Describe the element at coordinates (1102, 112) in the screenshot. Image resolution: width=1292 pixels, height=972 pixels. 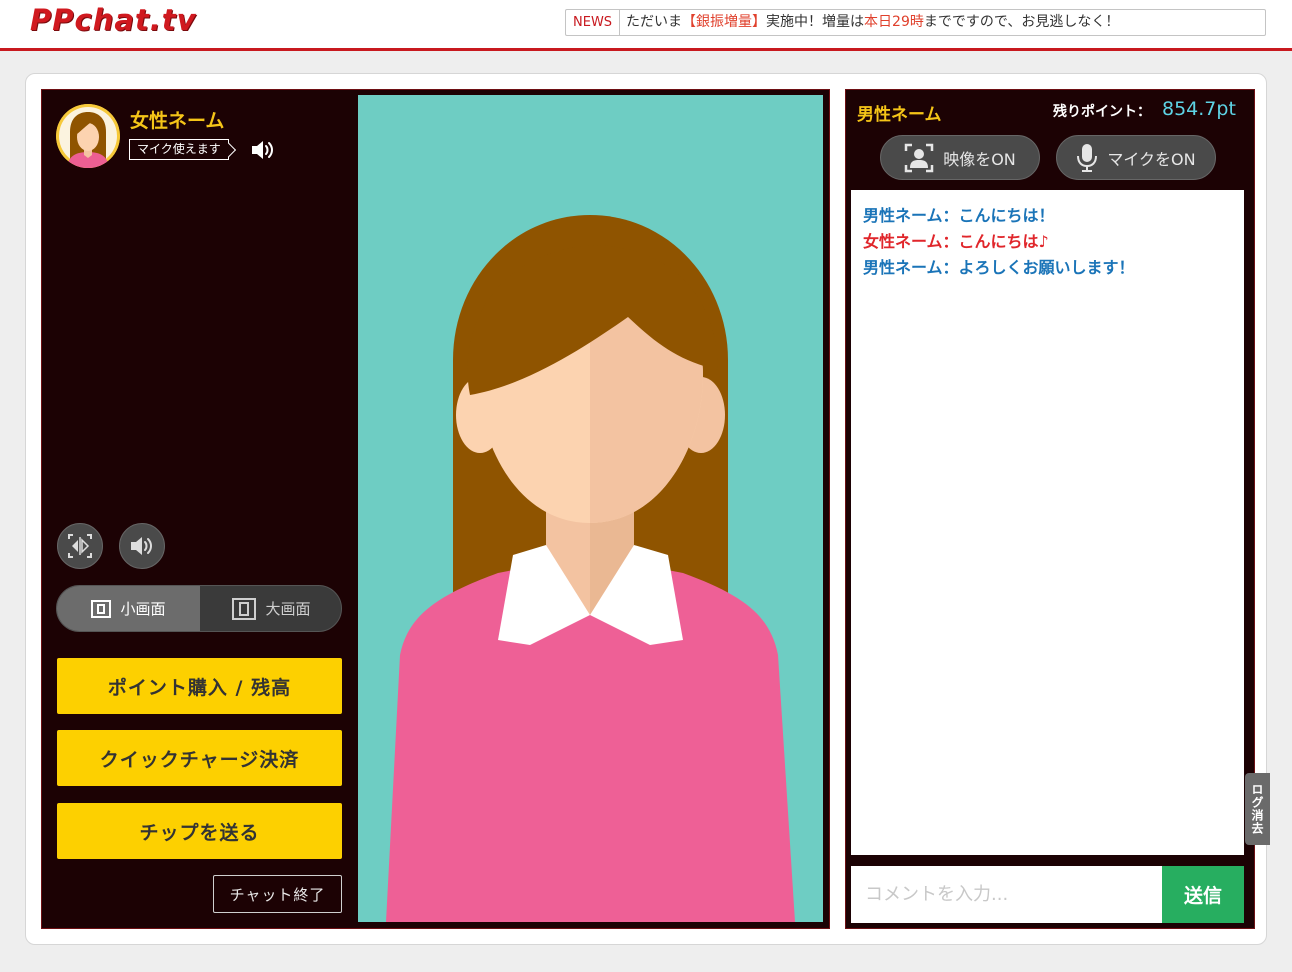
I see `points-label: 残りポイント：` at that location.